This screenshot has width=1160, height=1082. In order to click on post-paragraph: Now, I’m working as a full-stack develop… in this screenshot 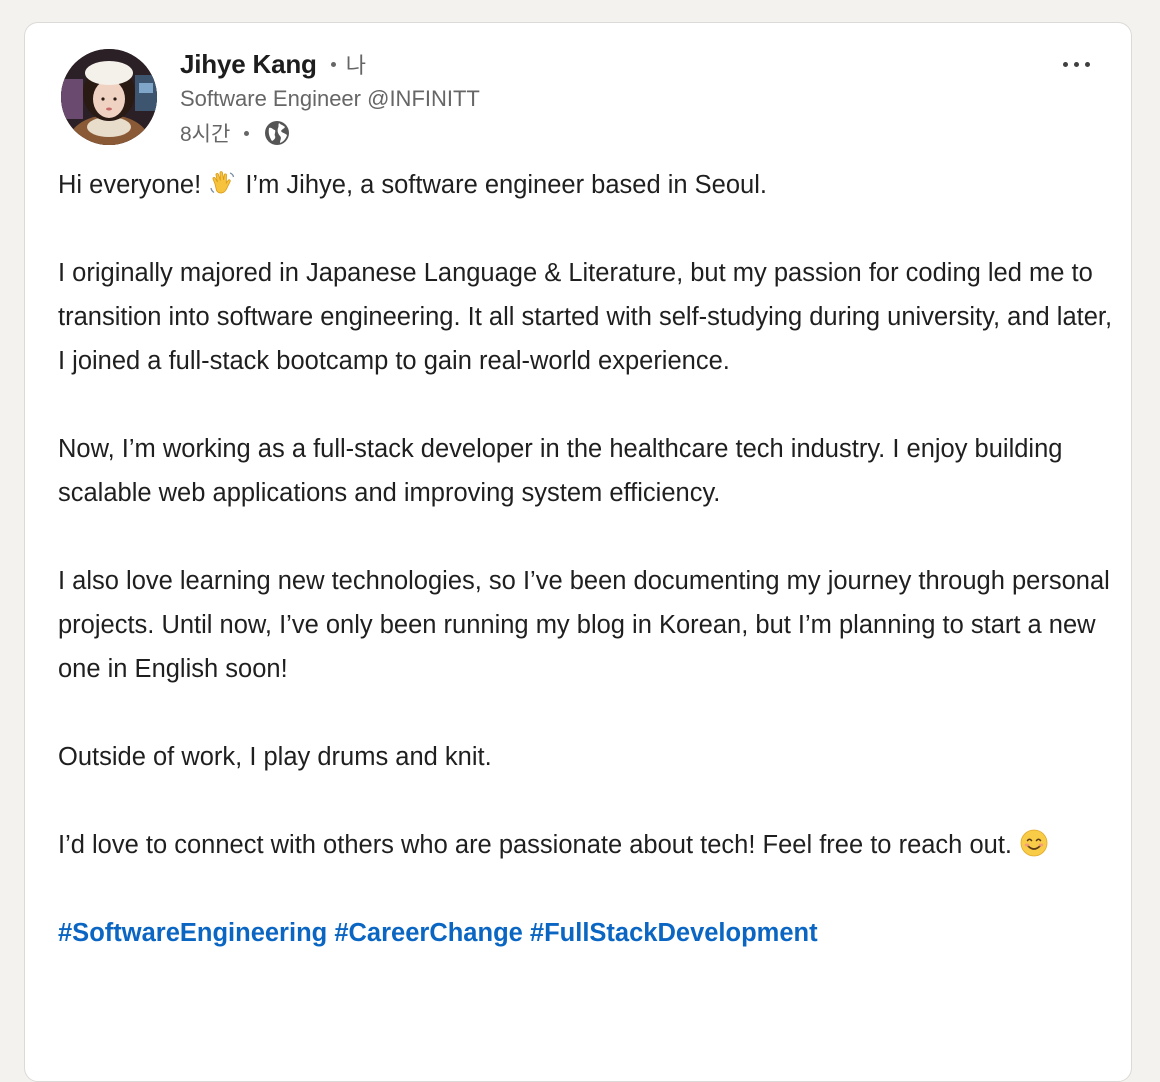, I will do `click(560, 471)`.